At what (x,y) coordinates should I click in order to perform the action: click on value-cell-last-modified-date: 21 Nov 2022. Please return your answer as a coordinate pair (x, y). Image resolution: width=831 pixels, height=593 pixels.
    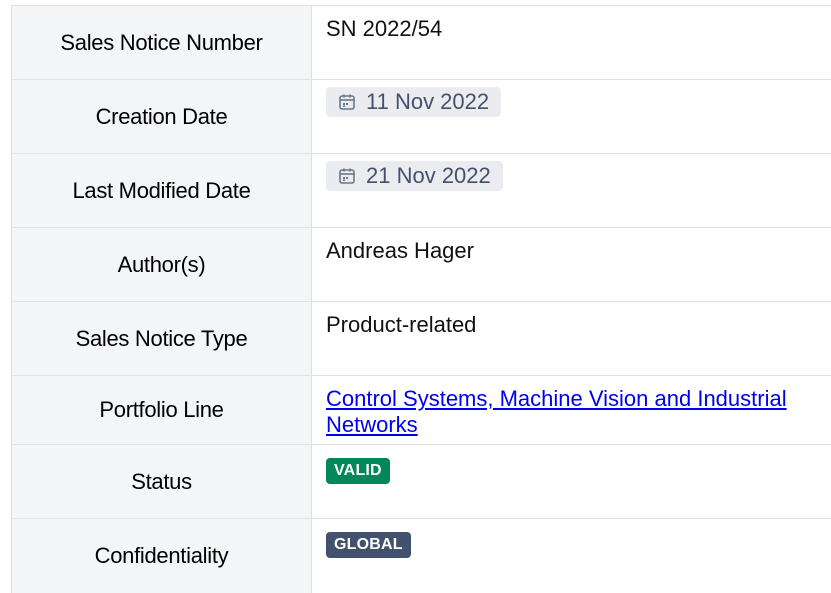
    Looking at the image, I should click on (571, 190).